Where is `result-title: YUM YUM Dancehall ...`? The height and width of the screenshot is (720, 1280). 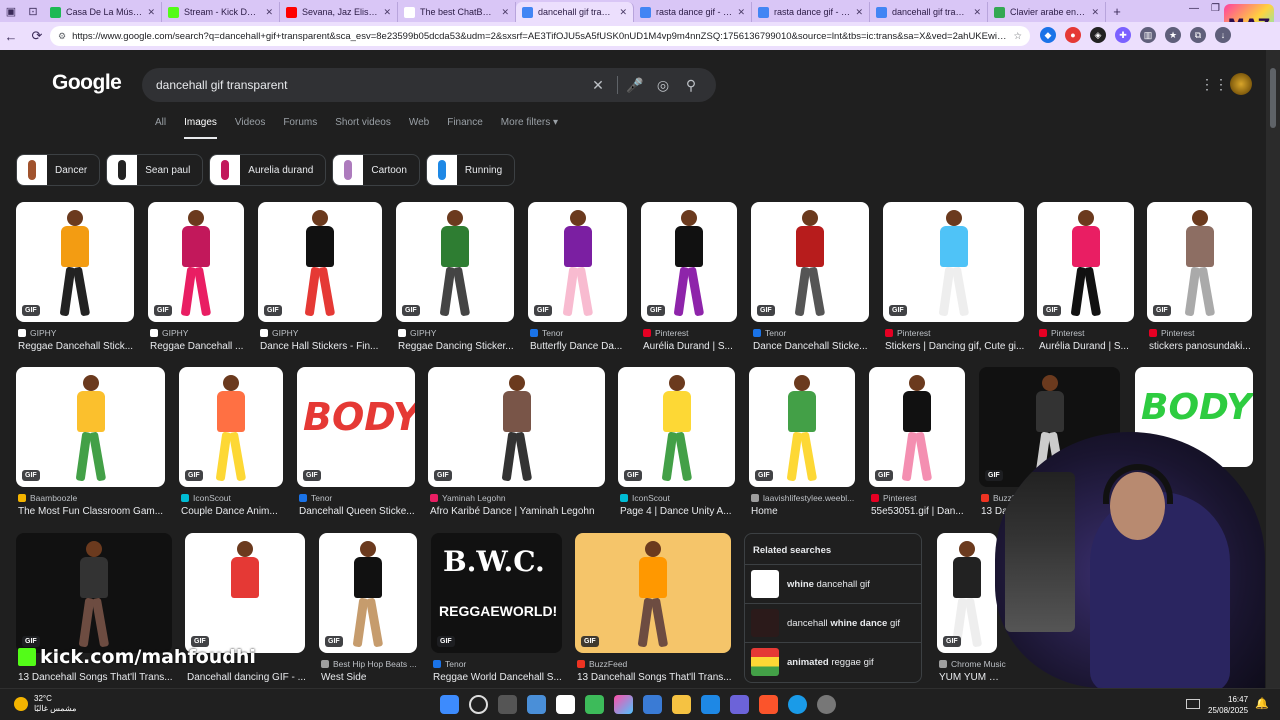
result-title: YUM YUM Dancehall ... is located at coordinates (969, 677).